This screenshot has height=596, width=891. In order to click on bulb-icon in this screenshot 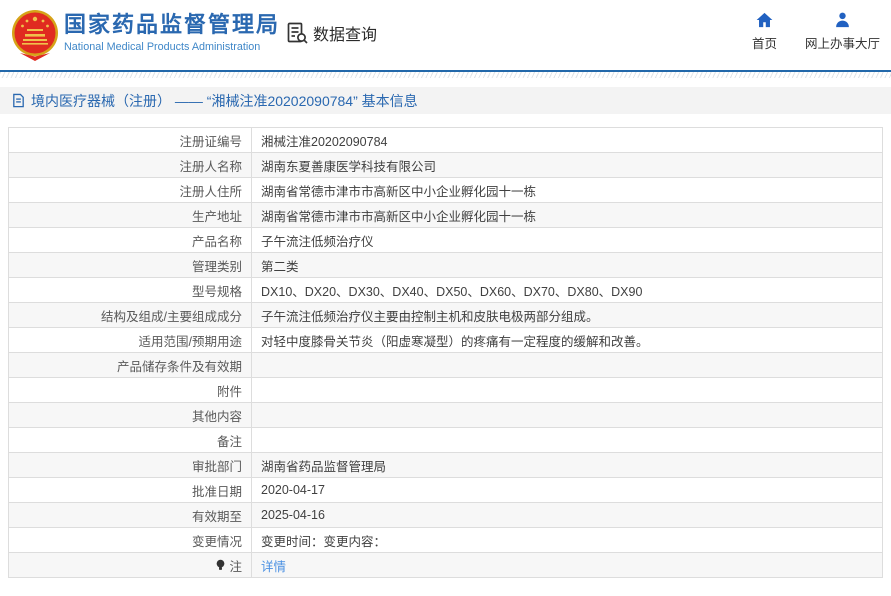, I will do `click(221, 564)`.